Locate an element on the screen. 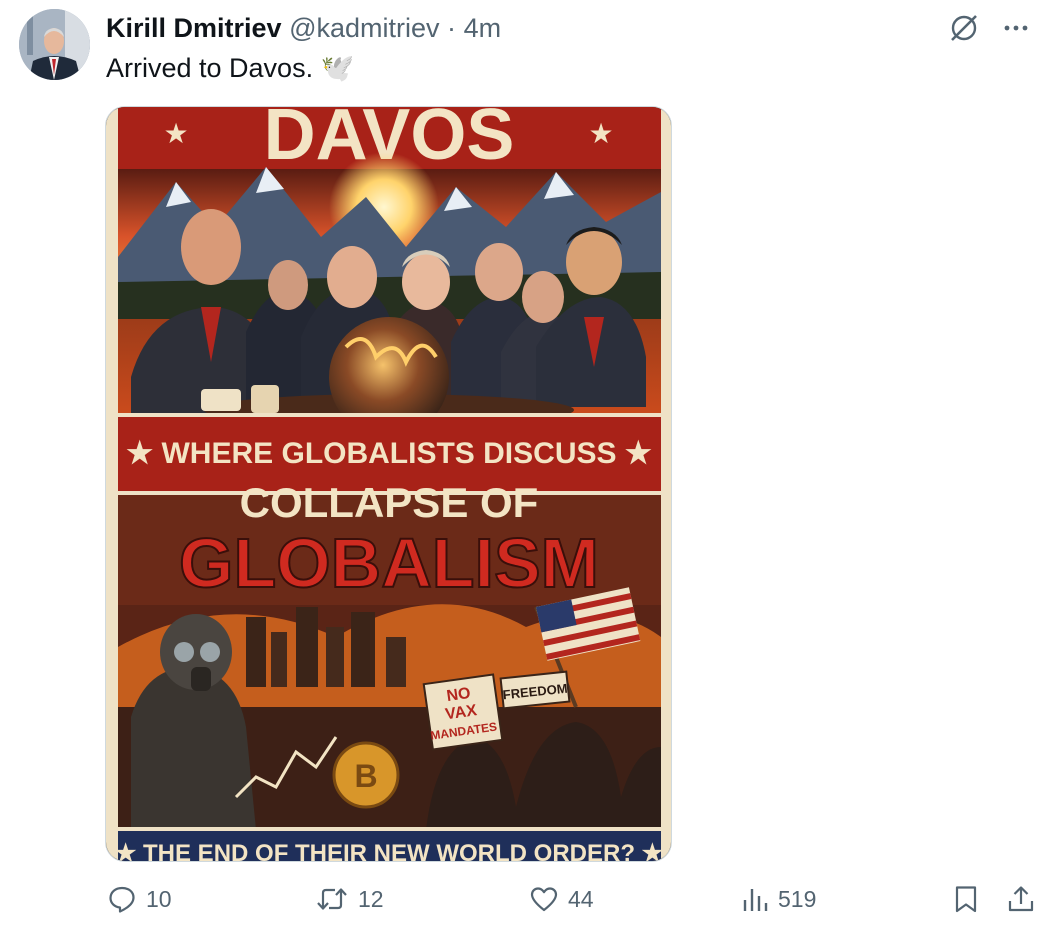 Image resolution: width=1056 pixels, height=932 pixels. title-star-right: ★ is located at coordinates (600, 133).